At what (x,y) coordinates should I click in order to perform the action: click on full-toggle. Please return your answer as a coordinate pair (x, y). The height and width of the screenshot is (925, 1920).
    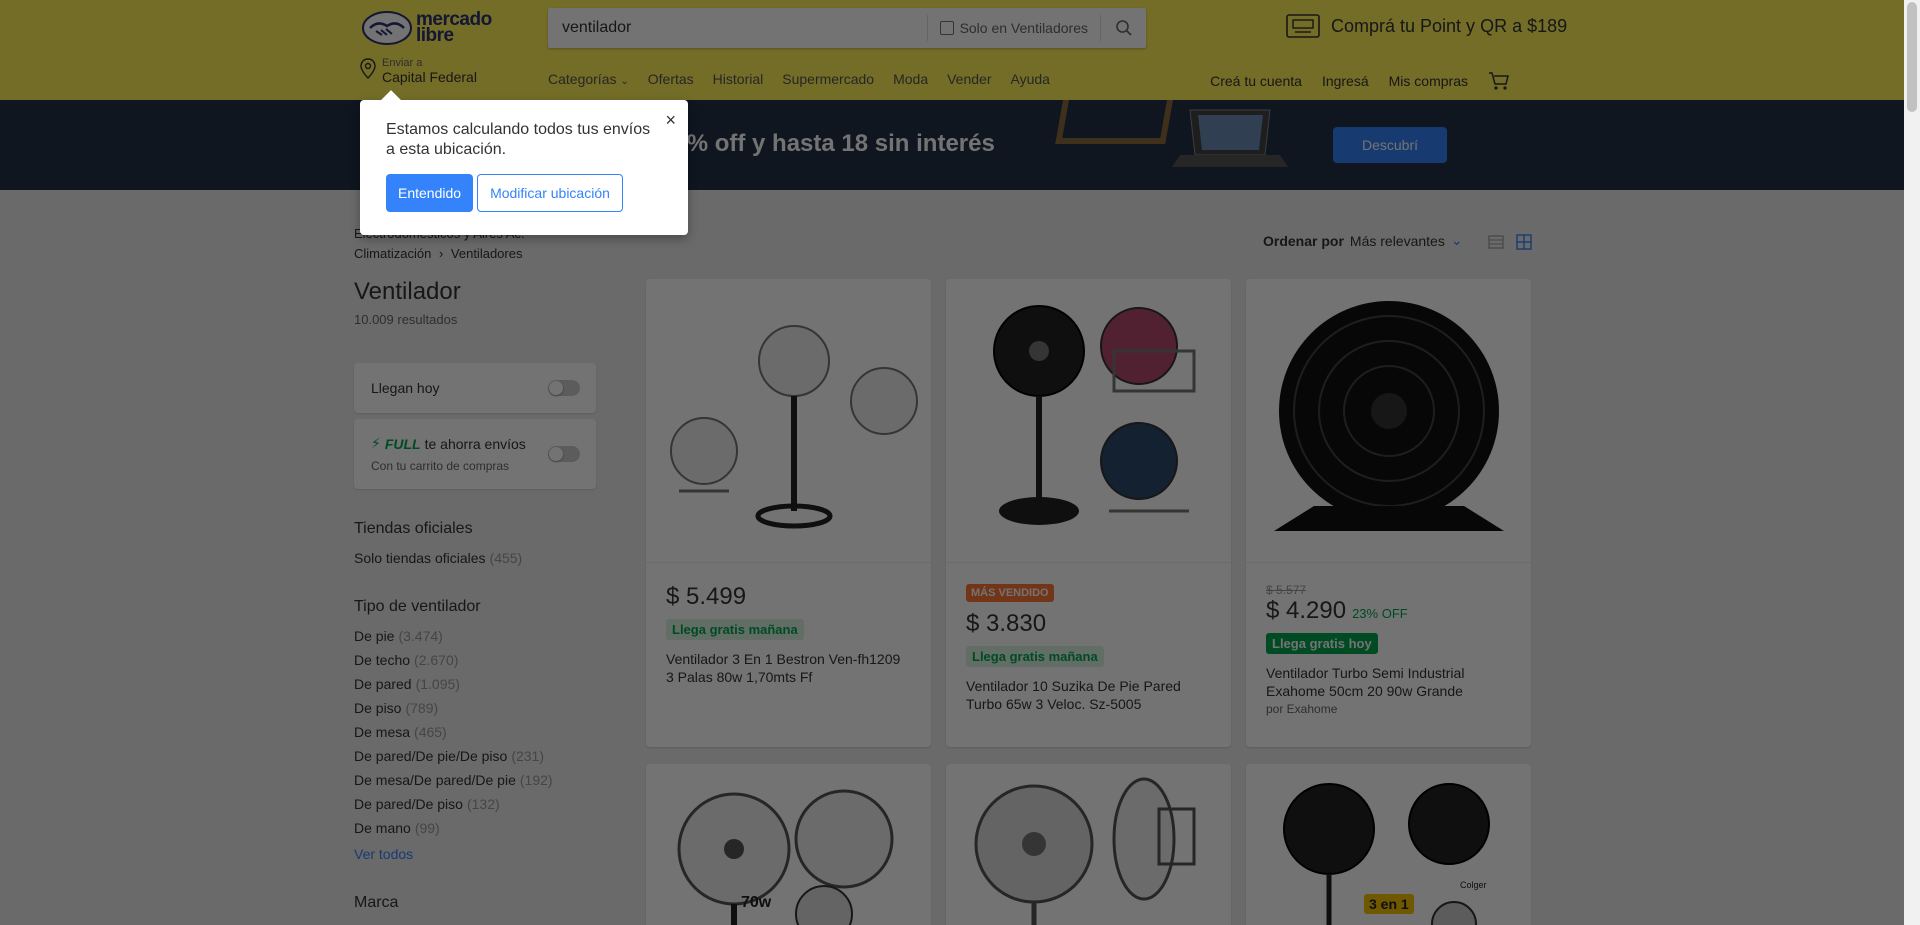
    Looking at the image, I should click on (564, 454).